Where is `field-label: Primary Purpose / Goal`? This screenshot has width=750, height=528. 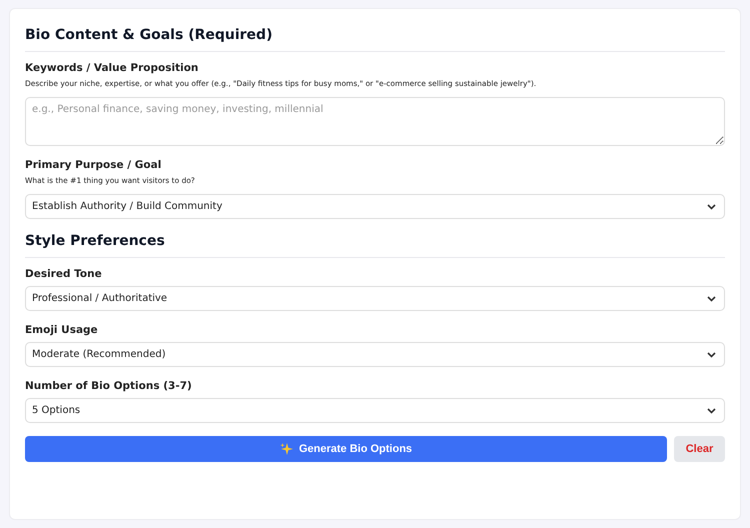
field-label: Primary Purpose / Goal is located at coordinates (93, 165).